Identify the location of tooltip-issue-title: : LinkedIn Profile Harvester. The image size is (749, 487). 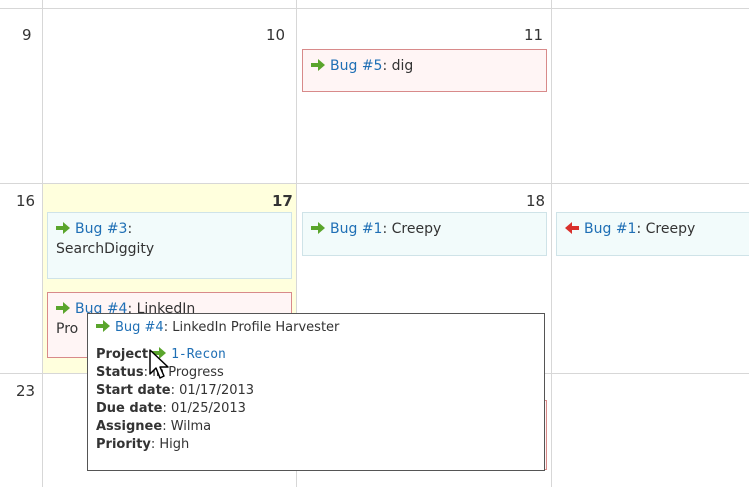
(251, 327).